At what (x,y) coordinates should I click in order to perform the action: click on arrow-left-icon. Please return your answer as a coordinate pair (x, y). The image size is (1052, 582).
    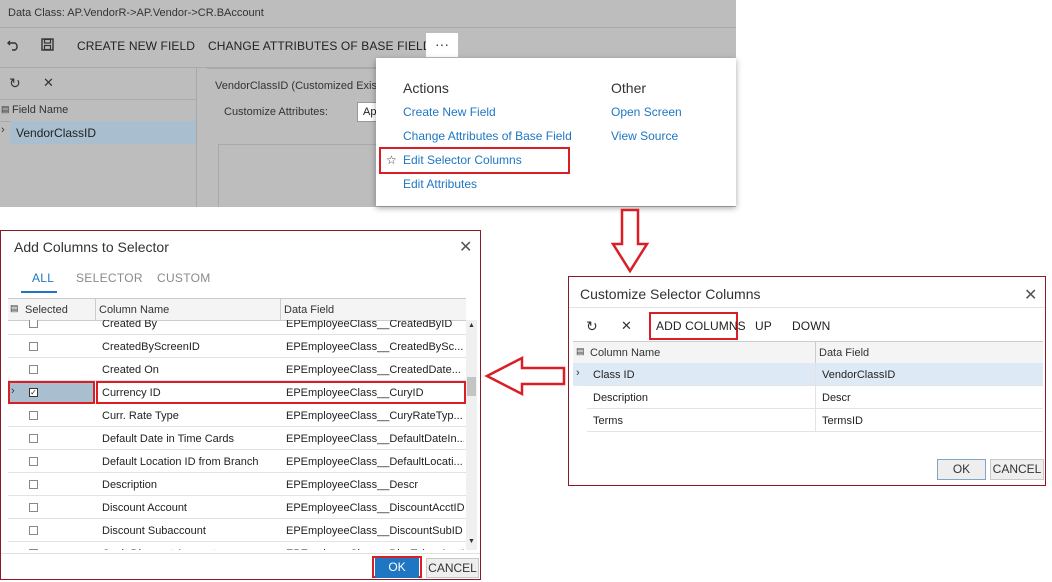
    Looking at the image, I should click on (525, 376).